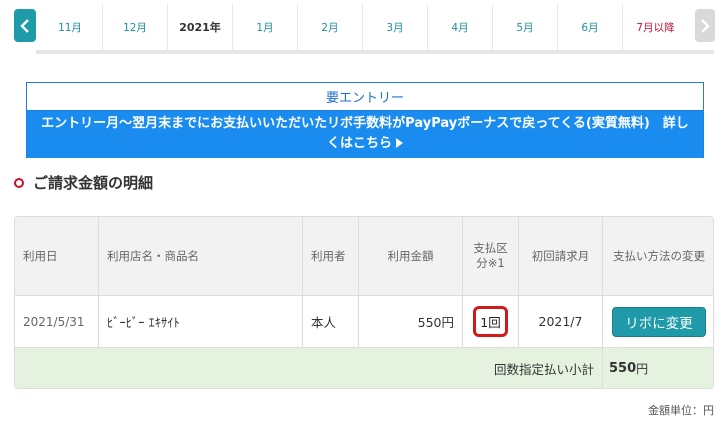  Describe the element at coordinates (411, 321) in the screenshot. I see `cell-amount: 550円` at that location.